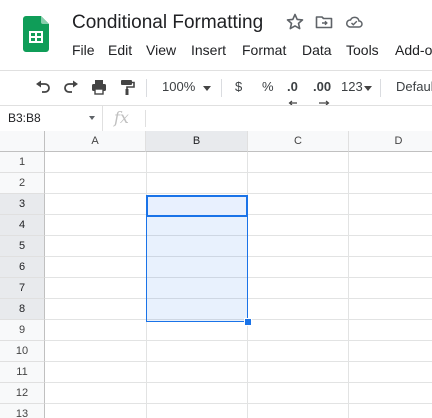 This screenshot has width=432, height=418. What do you see at coordinates (71, 87) in the screenshot?
I see `redo-icon` at bounding box center [71, 87].